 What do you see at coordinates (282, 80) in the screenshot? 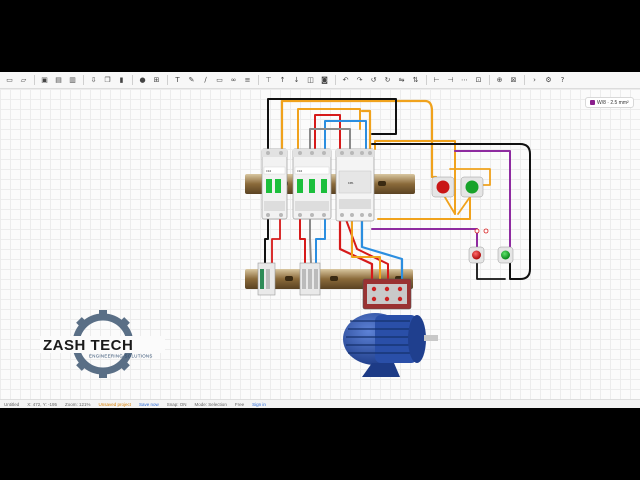
I see `bring-forward-icon: ↑` at bounding box center [282, 80].